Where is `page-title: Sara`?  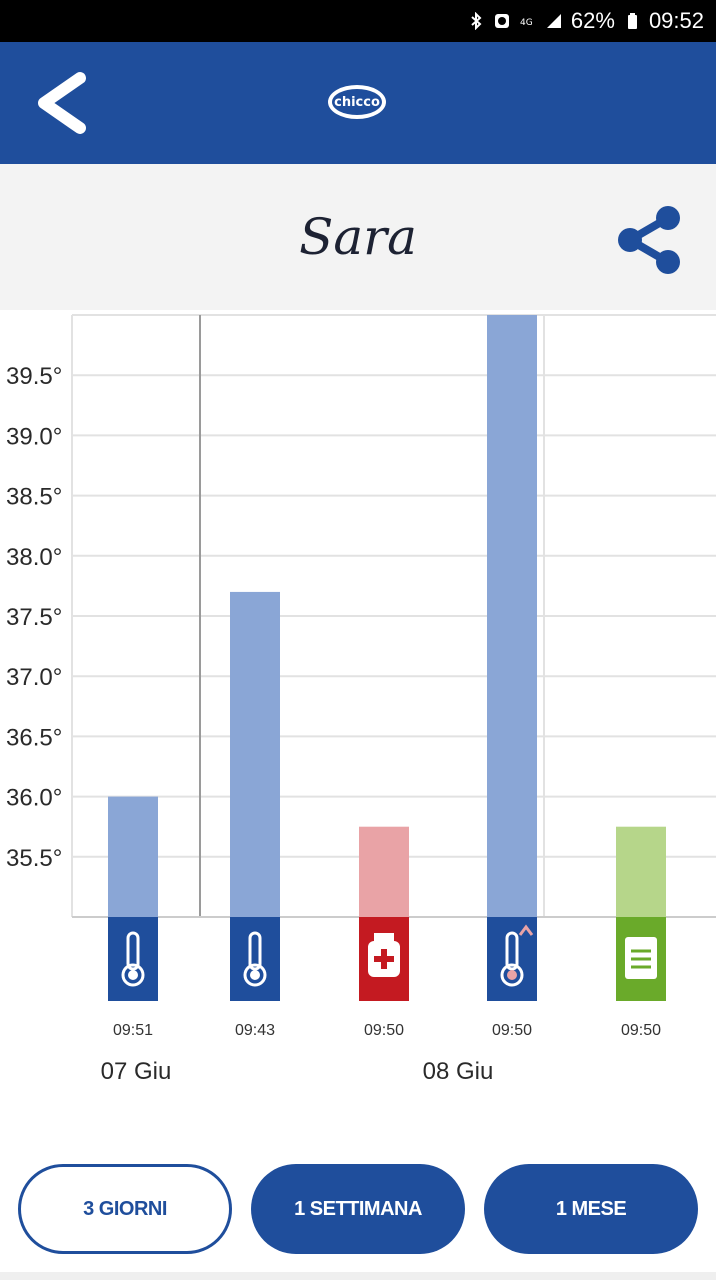
page-title: Sara is located at coordinates (358, 237).